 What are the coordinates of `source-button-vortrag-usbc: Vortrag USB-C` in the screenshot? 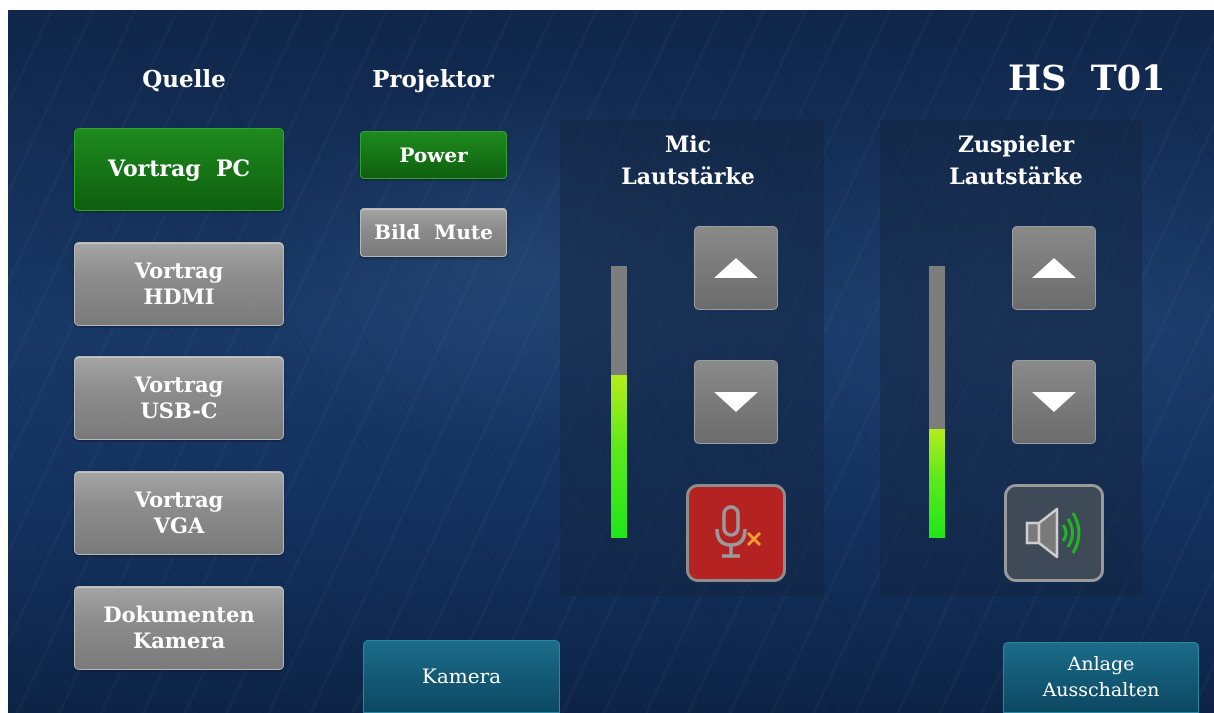 It's located at (179, 398).